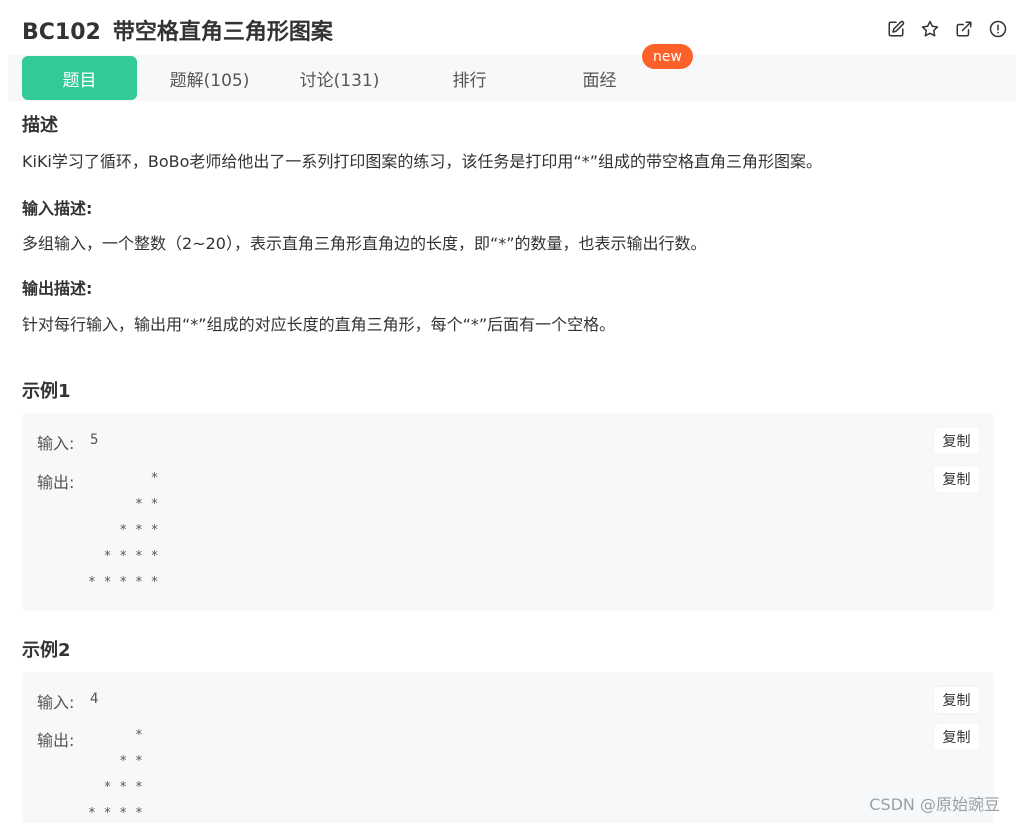 Image resolution: width=1016 pixels, height=823 pixels. I want to click on tab-interview: 面经, so click(599, 78).